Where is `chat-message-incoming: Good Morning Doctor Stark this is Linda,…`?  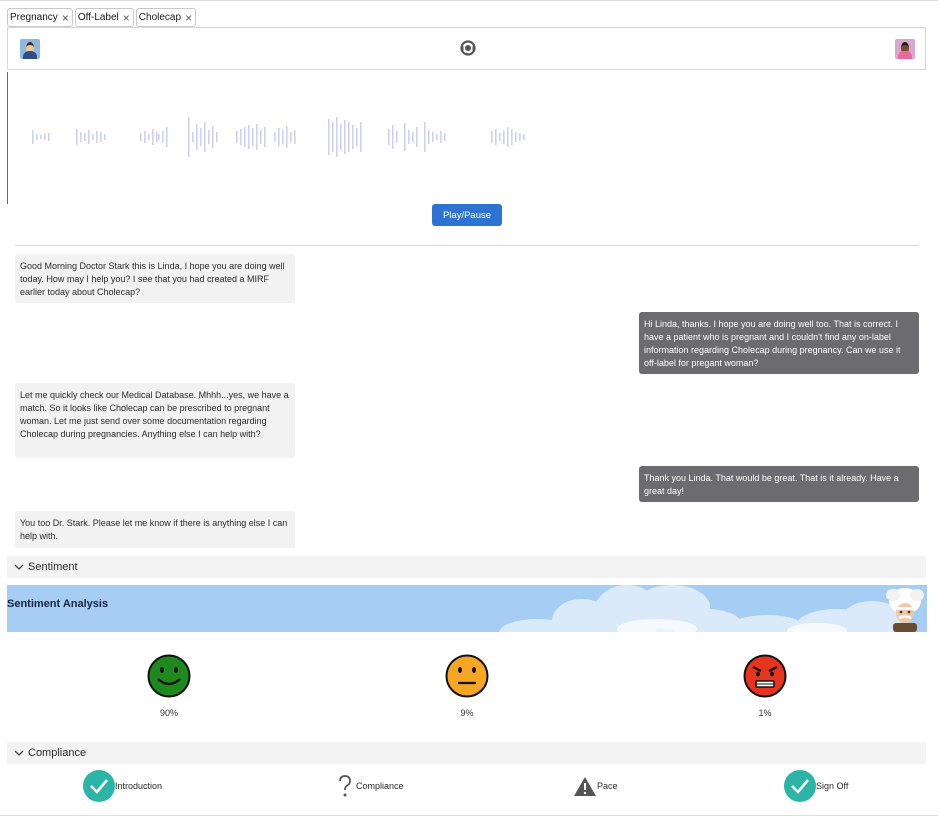
chat-message-incoming: Good Morning Doctor Stark this is Linda,… is located at coordinates (155, 278).